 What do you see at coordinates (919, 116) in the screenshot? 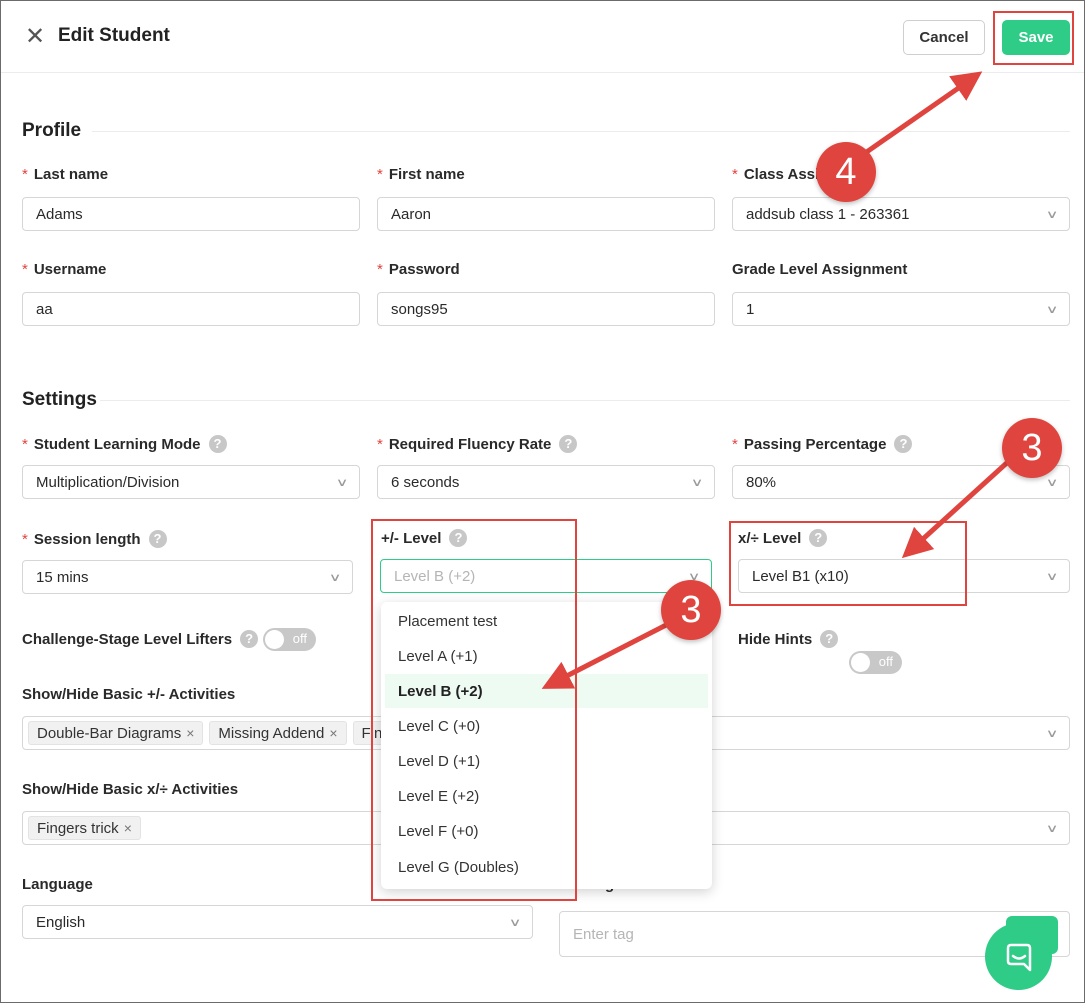
I see `arrow-to-save` at bounding box center [919, 116].